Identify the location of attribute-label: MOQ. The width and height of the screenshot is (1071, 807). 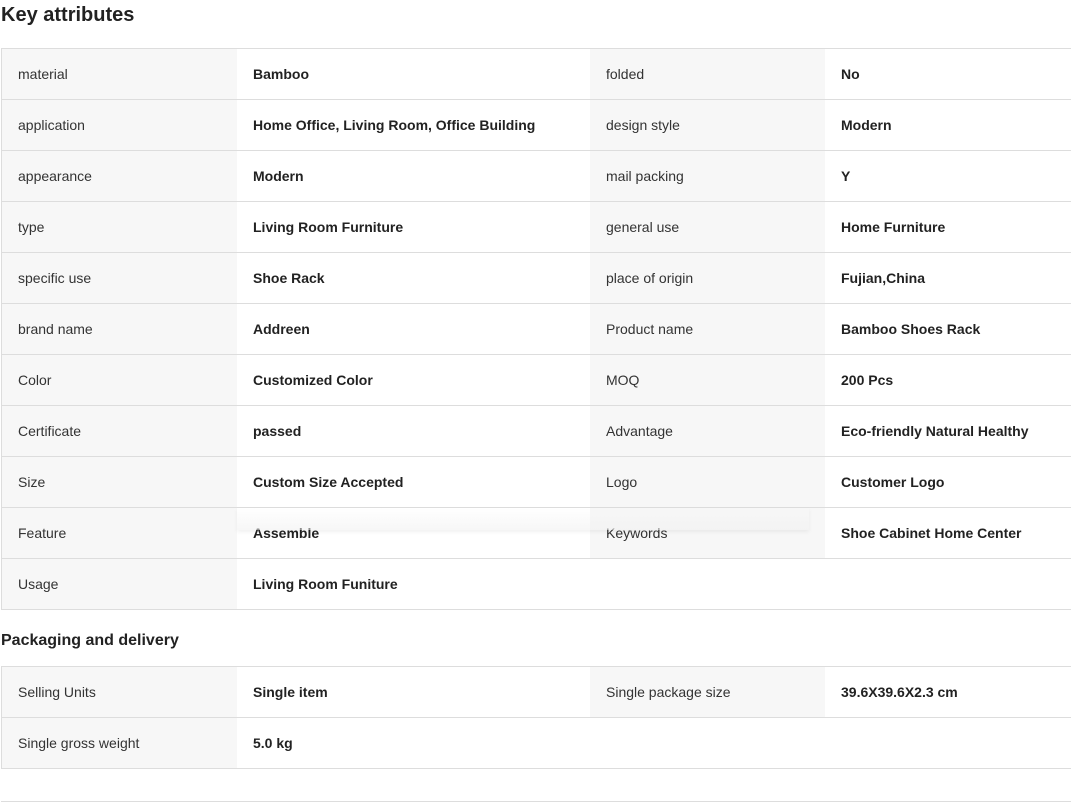
(707, 380).